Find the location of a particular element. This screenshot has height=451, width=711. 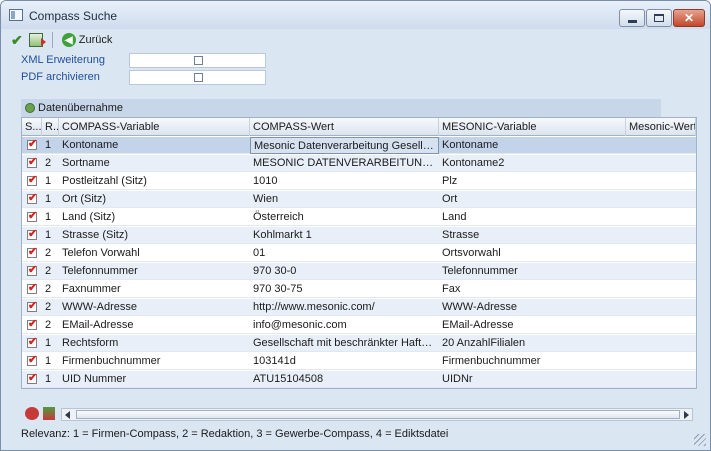

table-row: 2 Telefon Vorwahl 01 Ortsvorwahl is located at coordinates (359, 253).